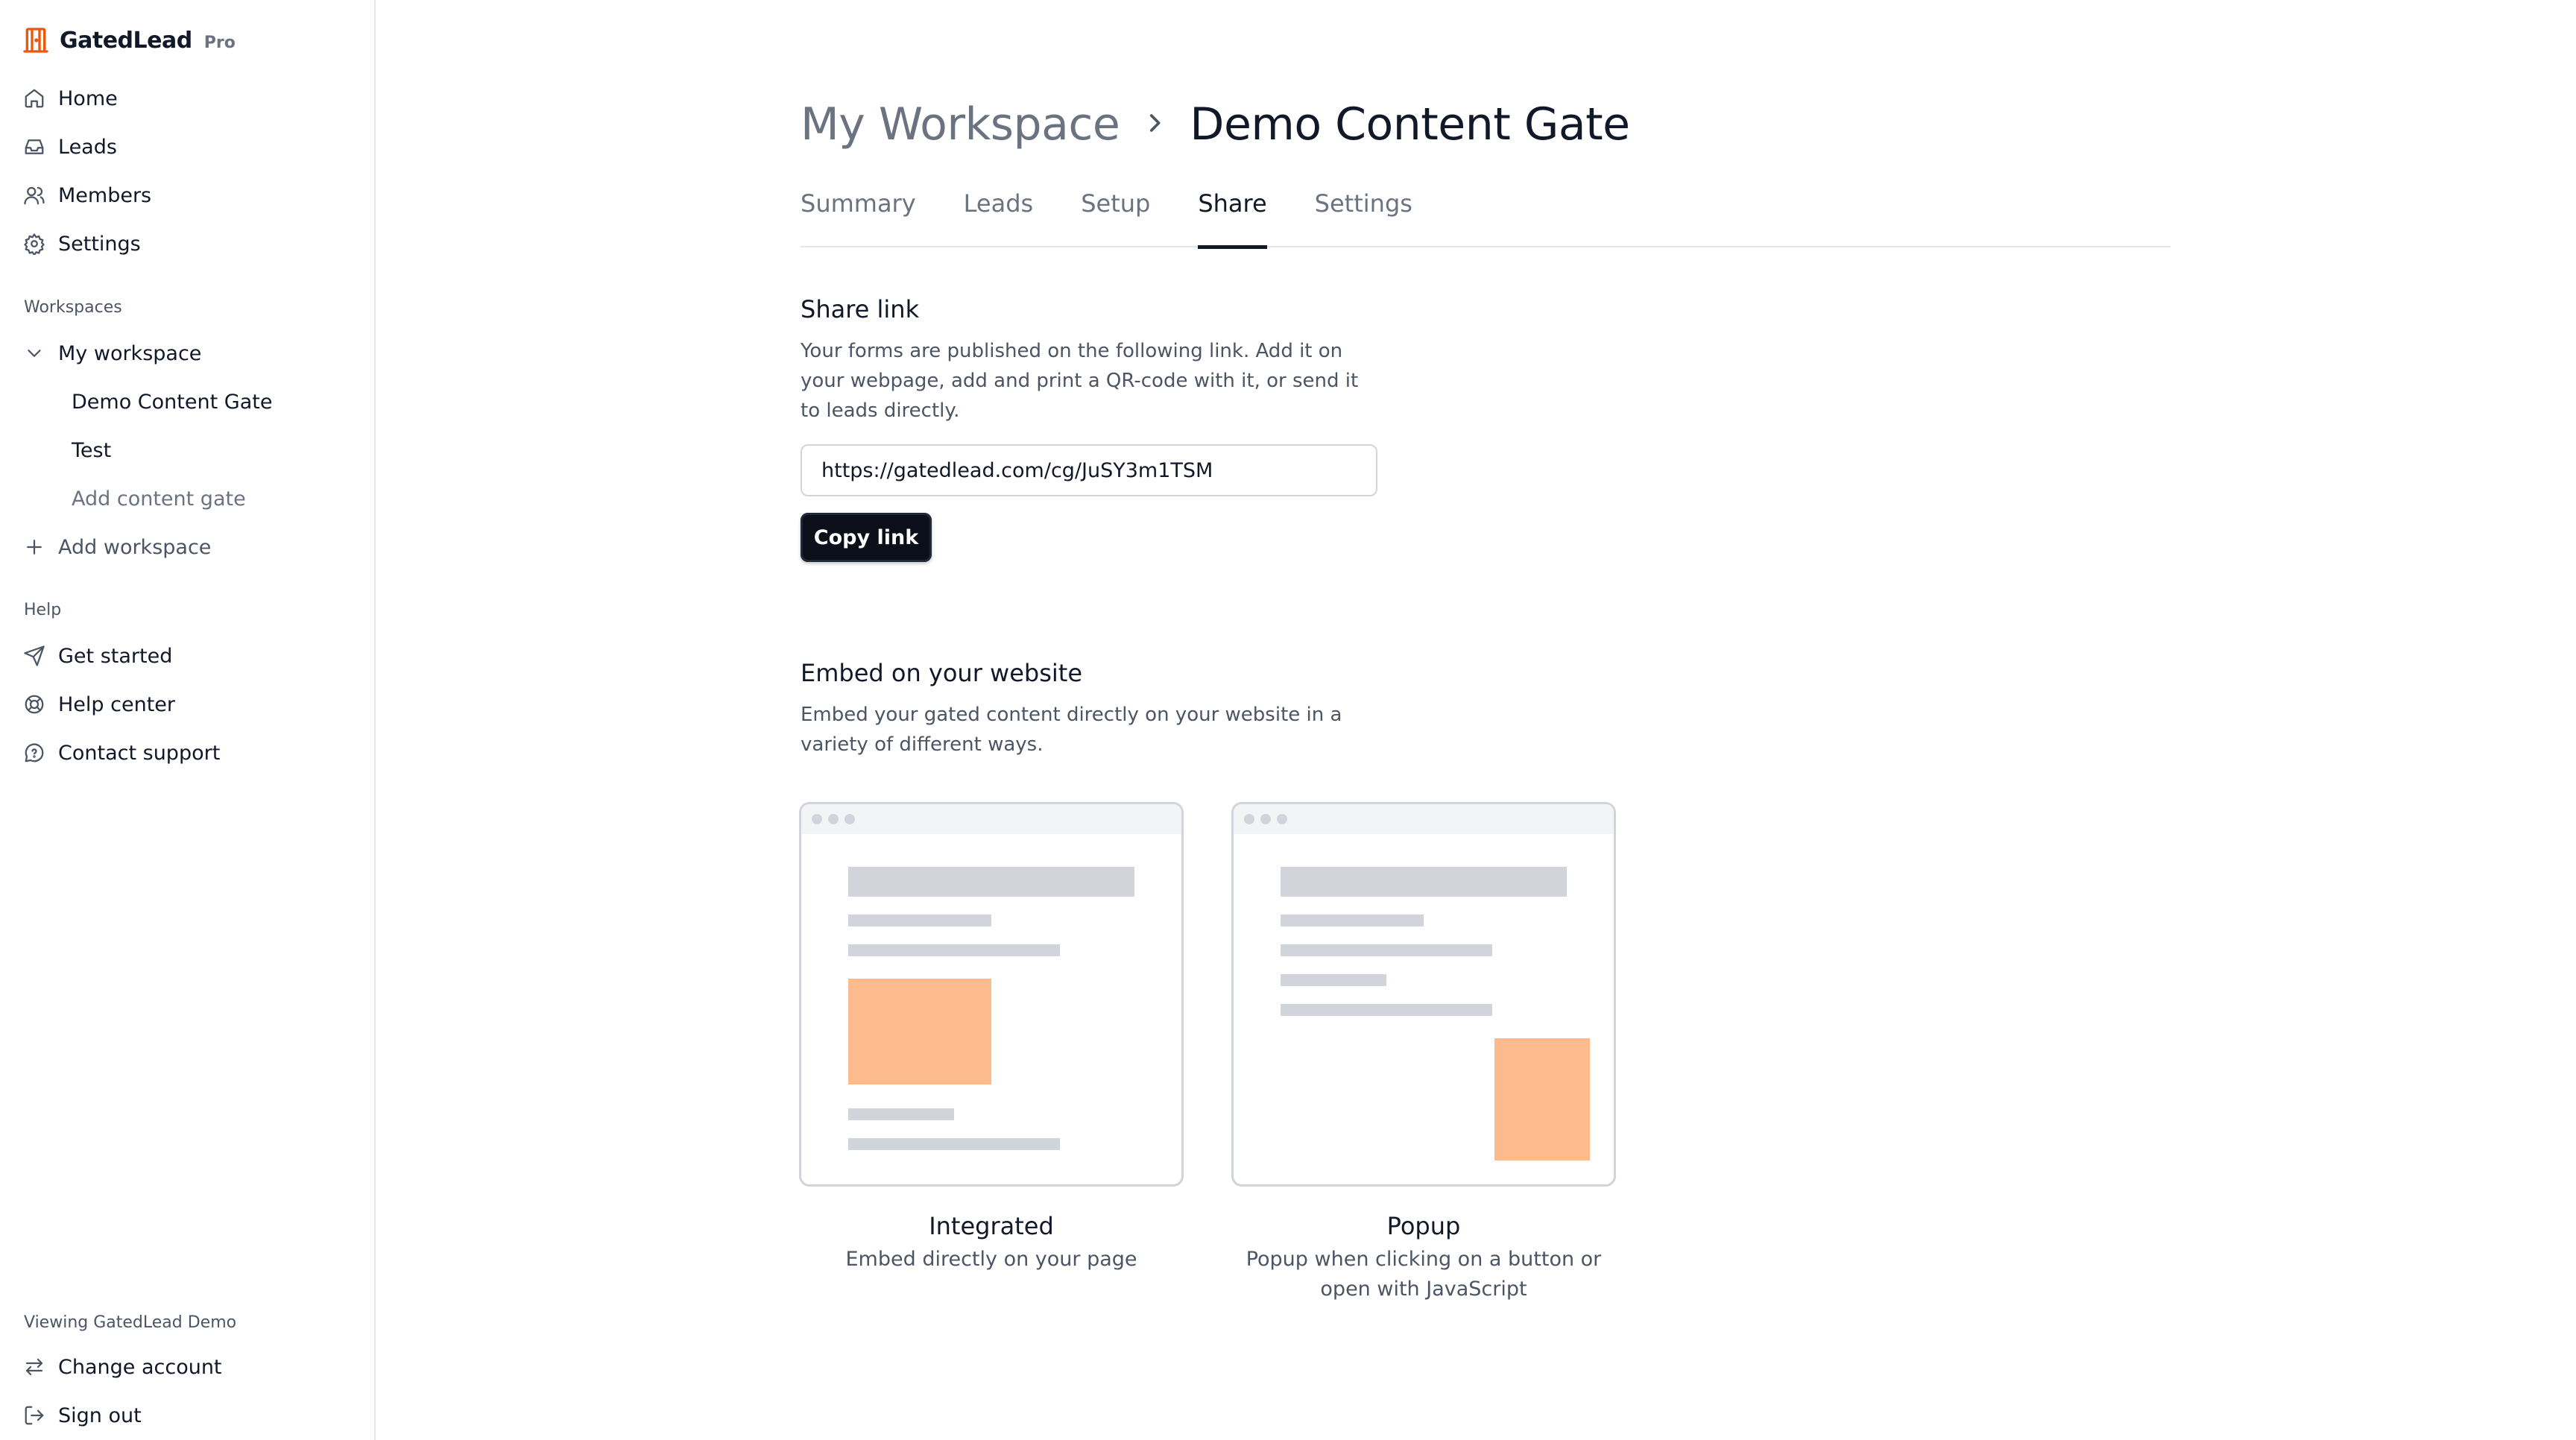  I want to click on share-url-field: https://gatedlead.com/cg/JuSY3m1TSM, so click(1089, 470).